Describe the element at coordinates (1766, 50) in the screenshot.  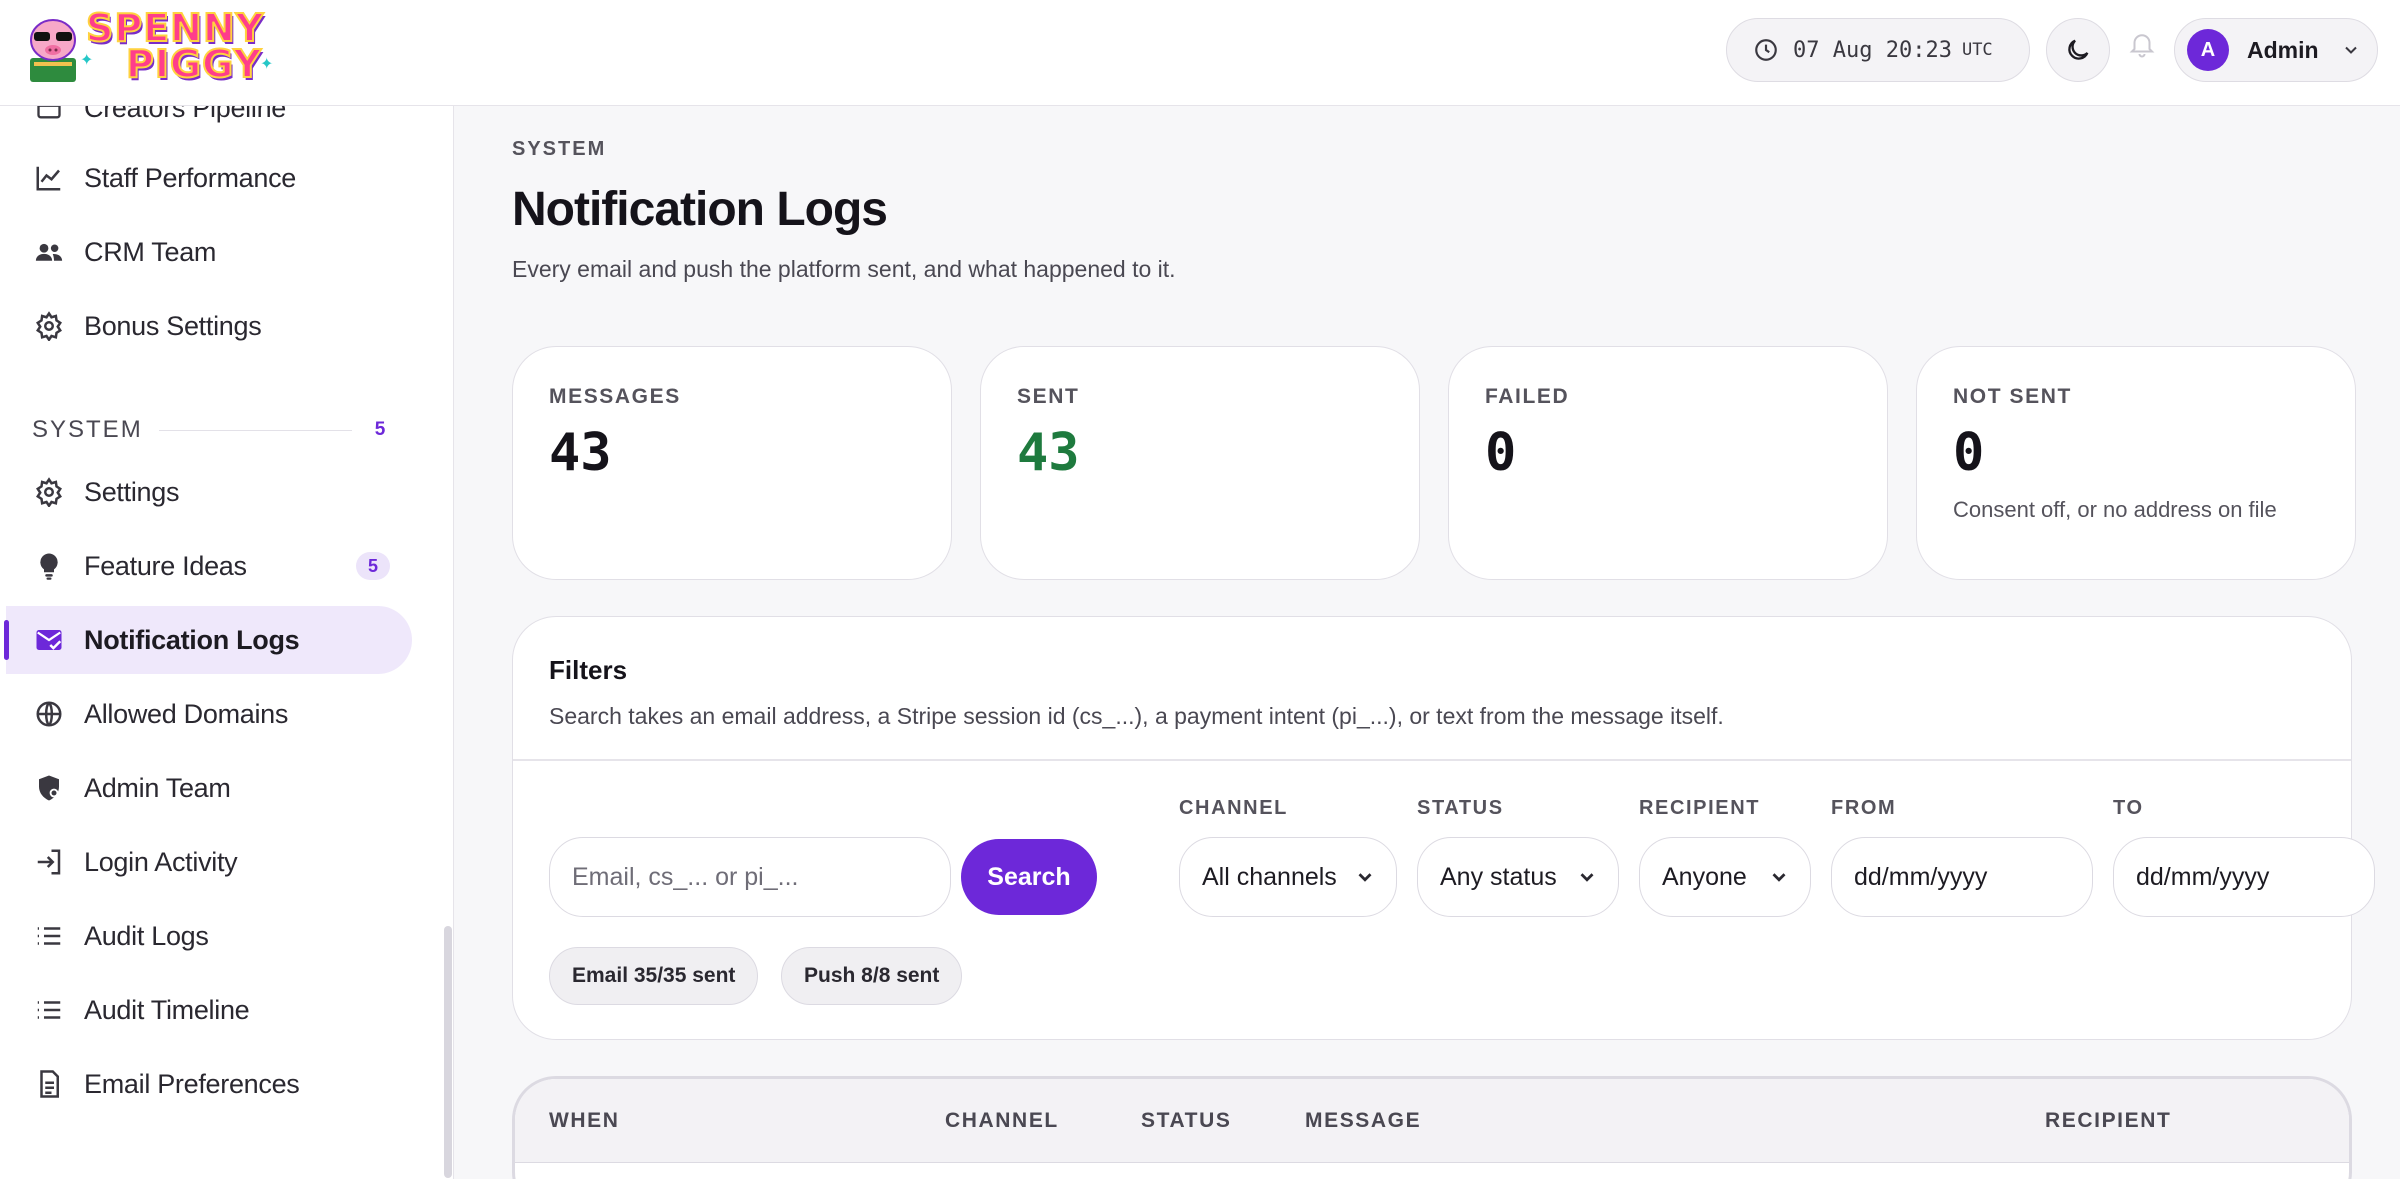
I see `clock-icon` at that location.